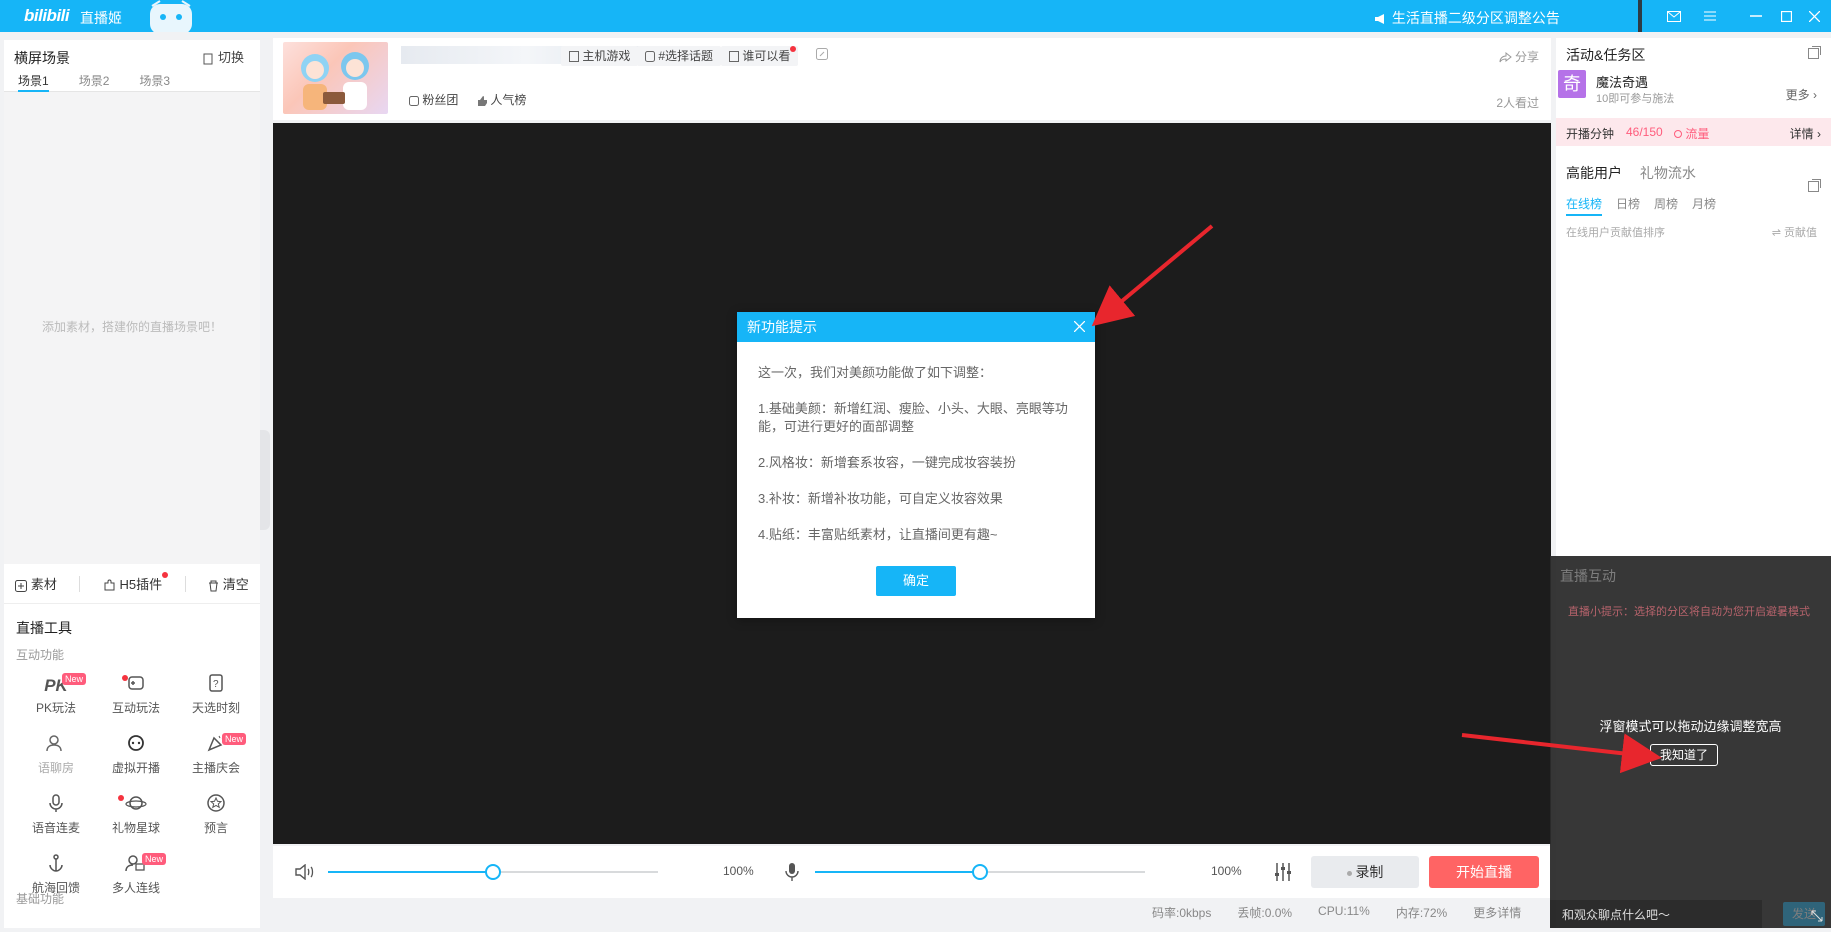 The image size is (1831, 932). I want to click on more-label: 更多, so click(1797, 95).